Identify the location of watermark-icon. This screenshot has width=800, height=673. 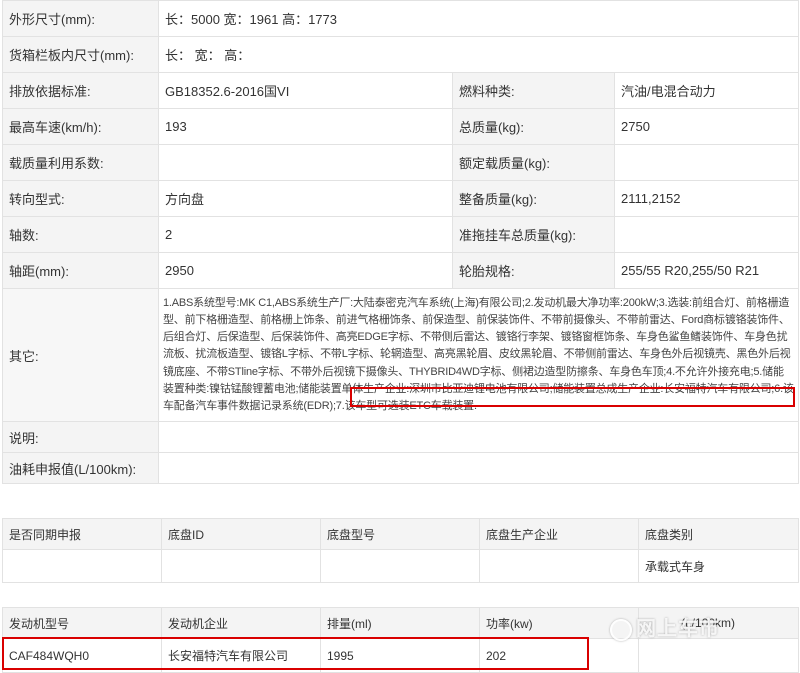
(621, 629).